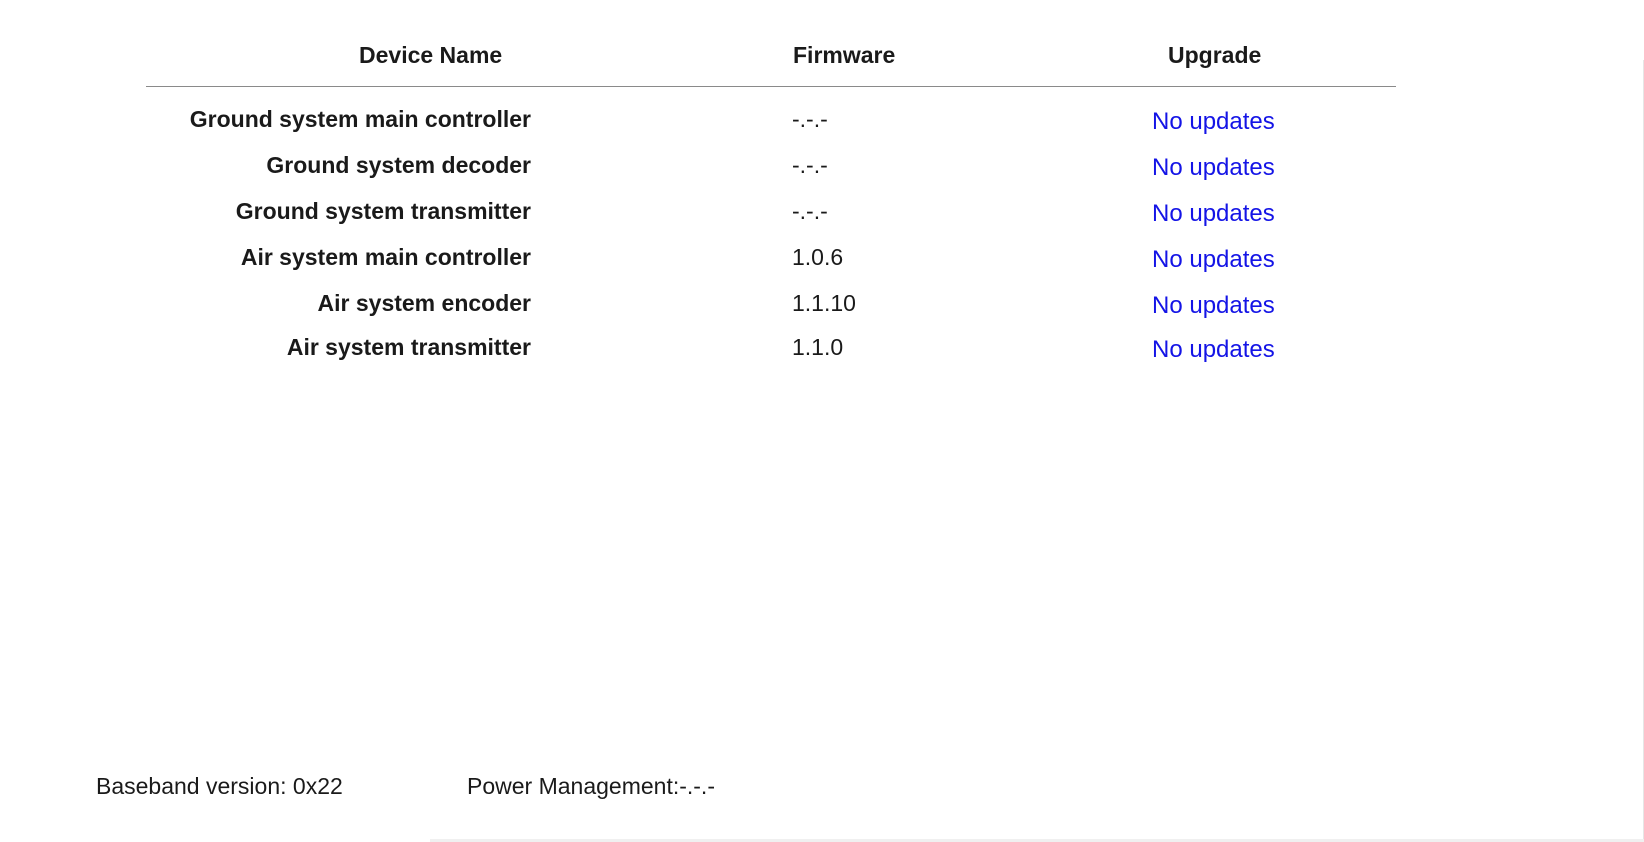 This screenshot has width=1644, height=842. What do you see at coordinates (408, 347) in the screenshot?
I see `device-name-cell: Air system transmitter` at bounding box center [408, 347].